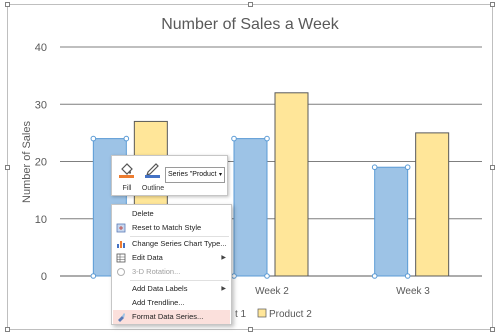  I want to click on outline-label: Outline, so click(153, 188).